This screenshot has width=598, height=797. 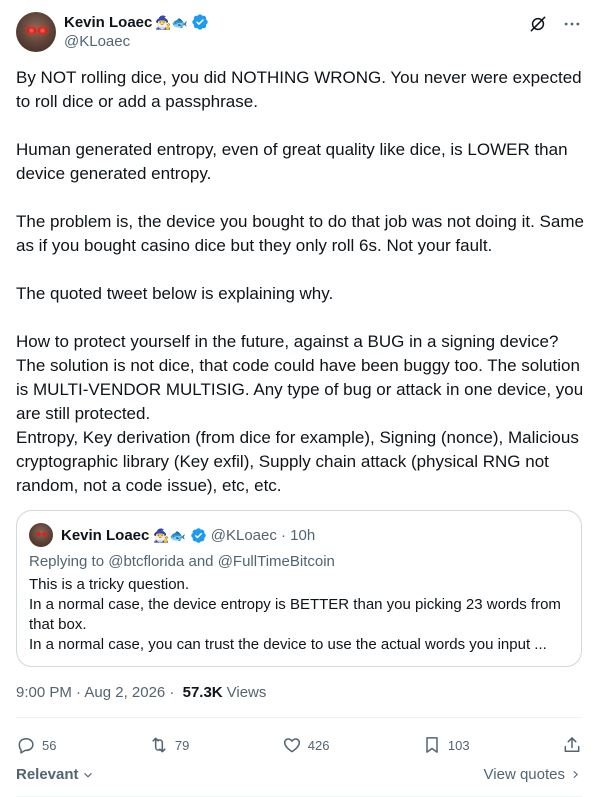 What do you see at coordinates (31, 30) in the screenshot?
I see `avatar-eye-left` at bounding box center [31, 30].